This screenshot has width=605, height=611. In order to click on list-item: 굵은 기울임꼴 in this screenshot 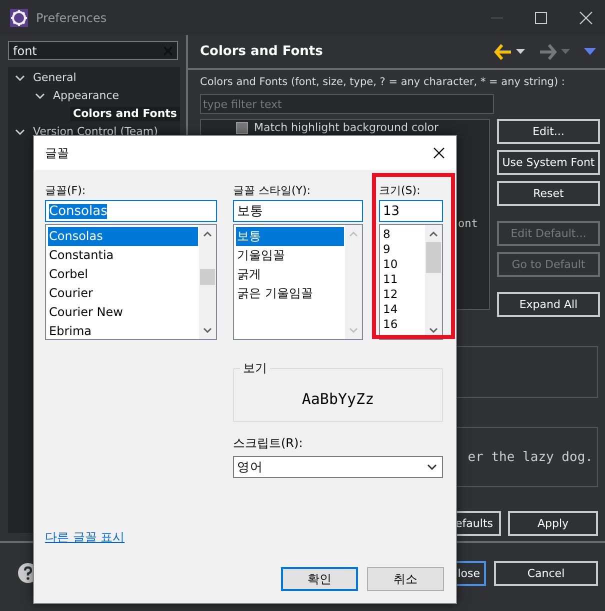, I will do `click(290, 293)`.